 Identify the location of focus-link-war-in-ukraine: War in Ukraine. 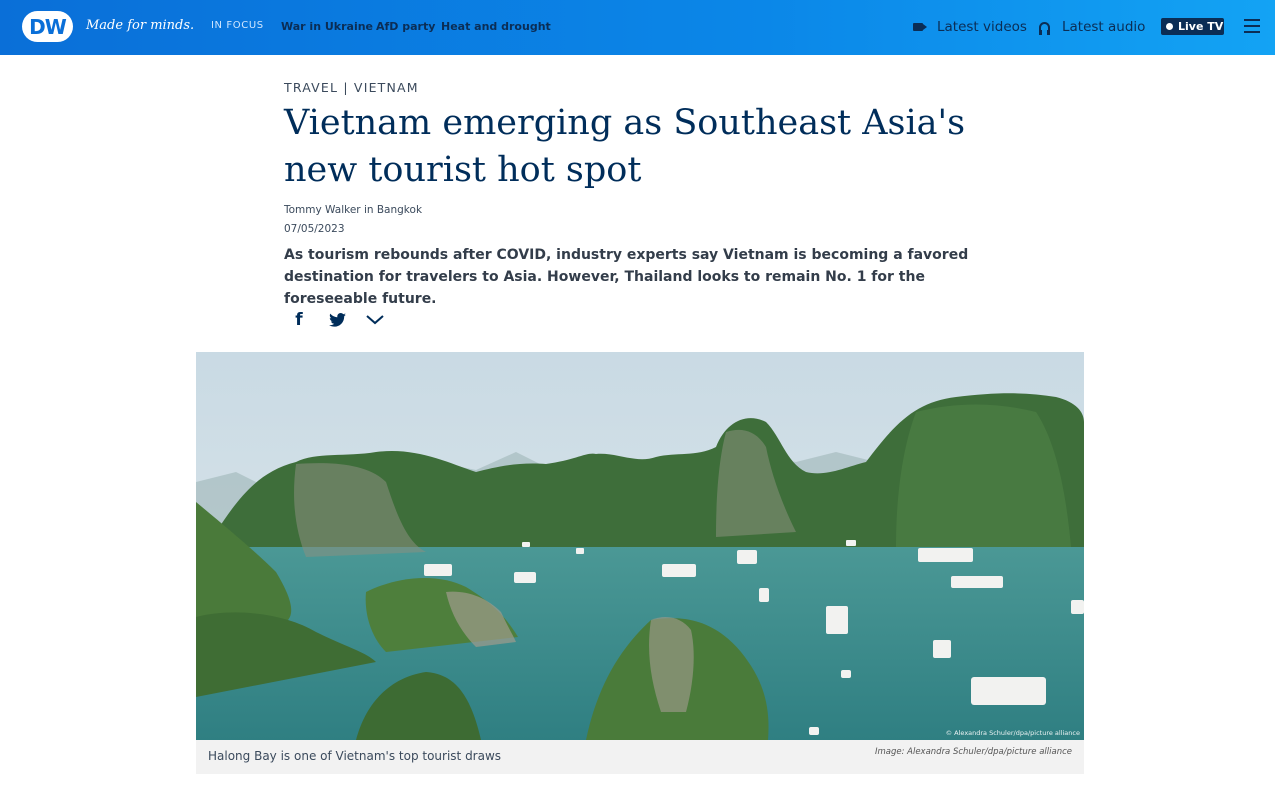
(327, 26).